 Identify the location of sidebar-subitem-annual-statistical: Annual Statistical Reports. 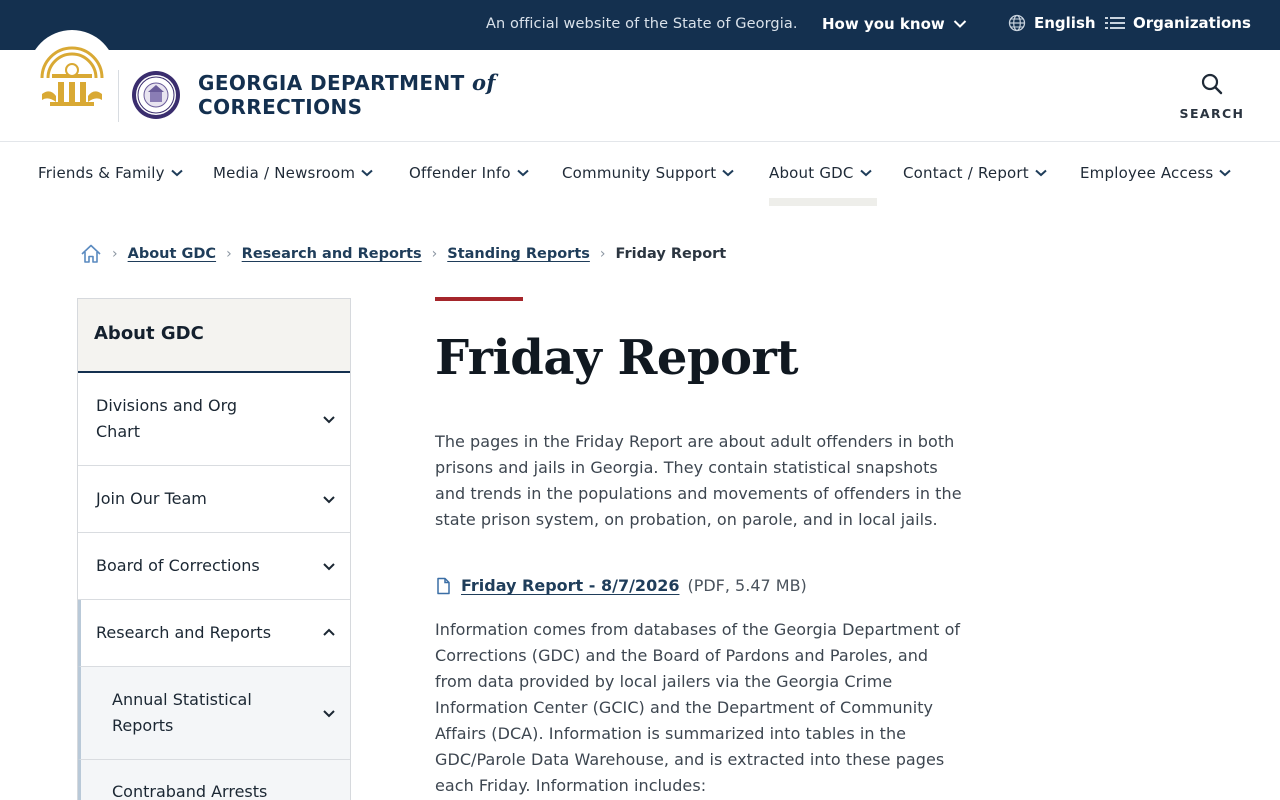
(214, 713).